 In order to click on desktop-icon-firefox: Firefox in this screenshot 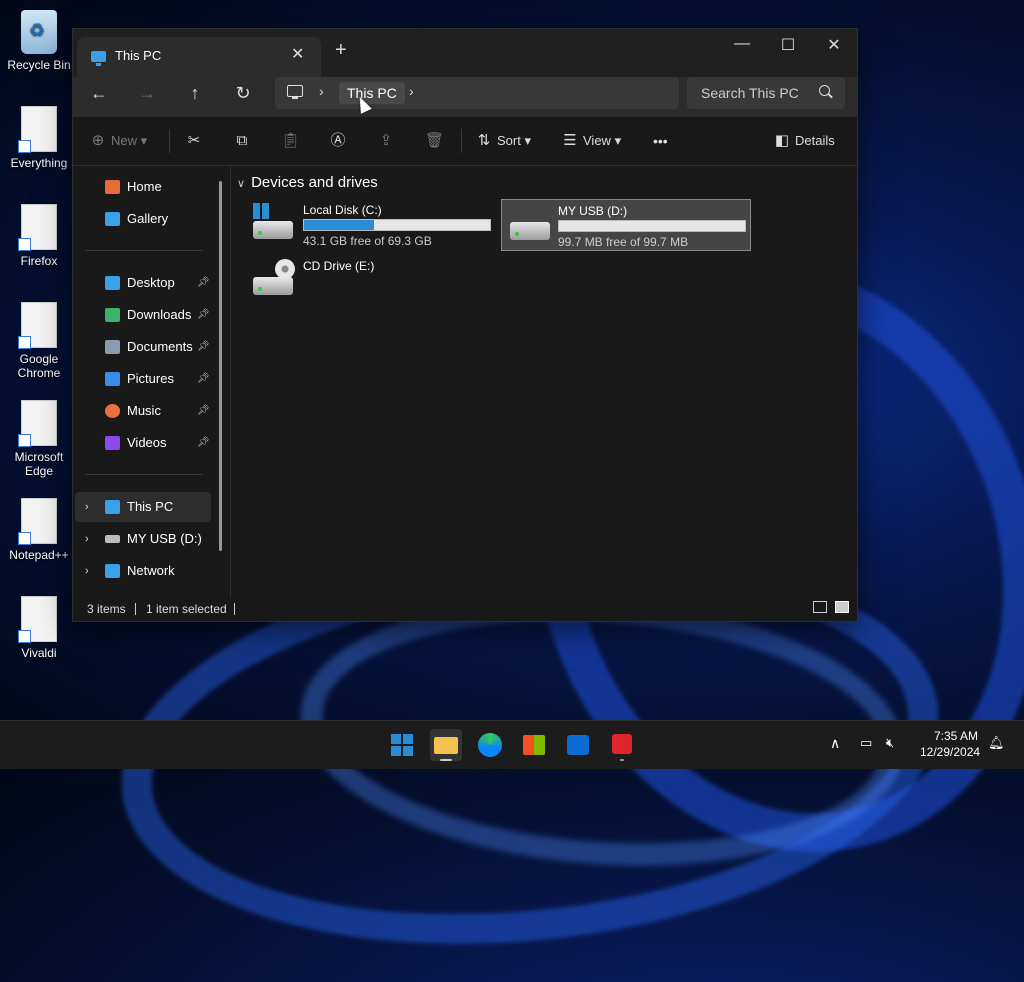, I will do `click(39, 236)`.